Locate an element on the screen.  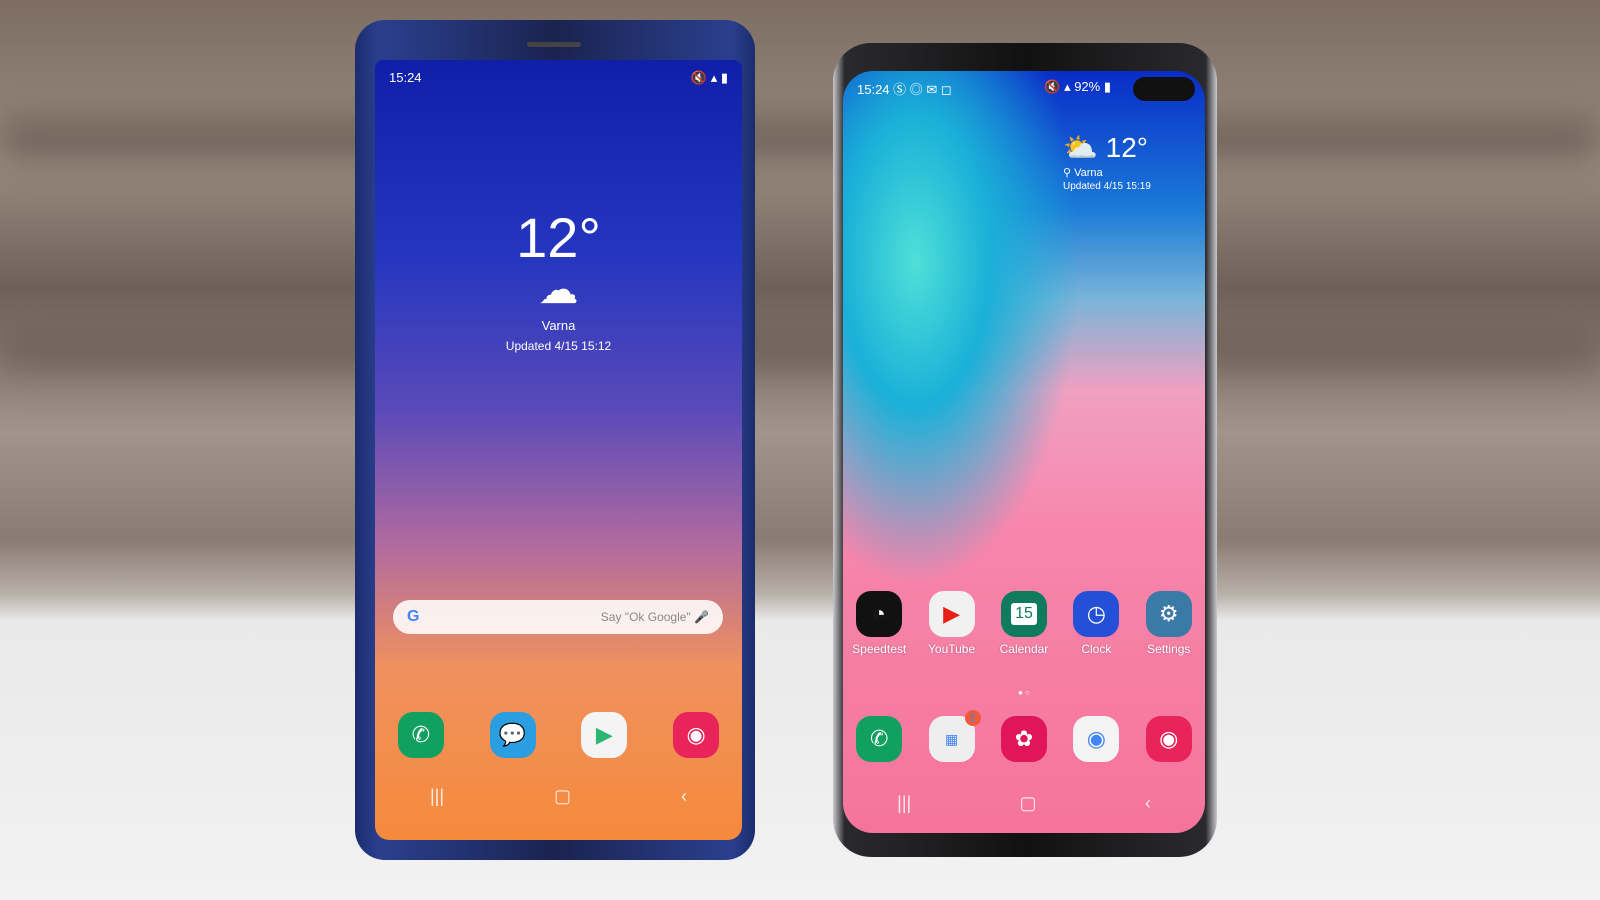
dock: ✆ 💬 ▶ ◉ is located at coordinates (558, 735).